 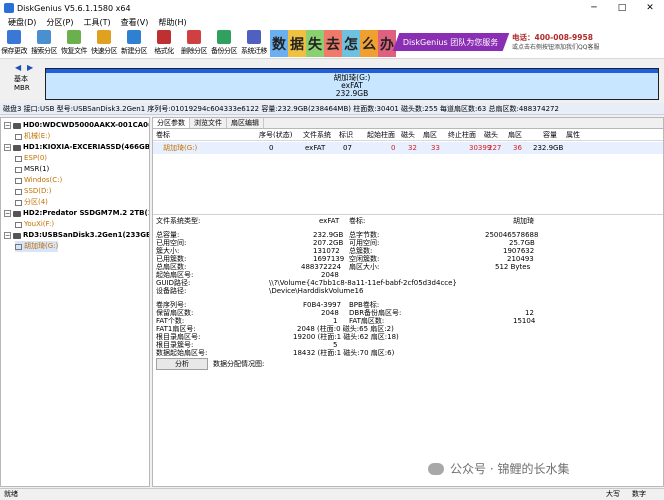 What do you see at coordinates (194, 43) in the screenshot?
I see `delete-partition-button: 删除分区` at bounding box center [194, 43].